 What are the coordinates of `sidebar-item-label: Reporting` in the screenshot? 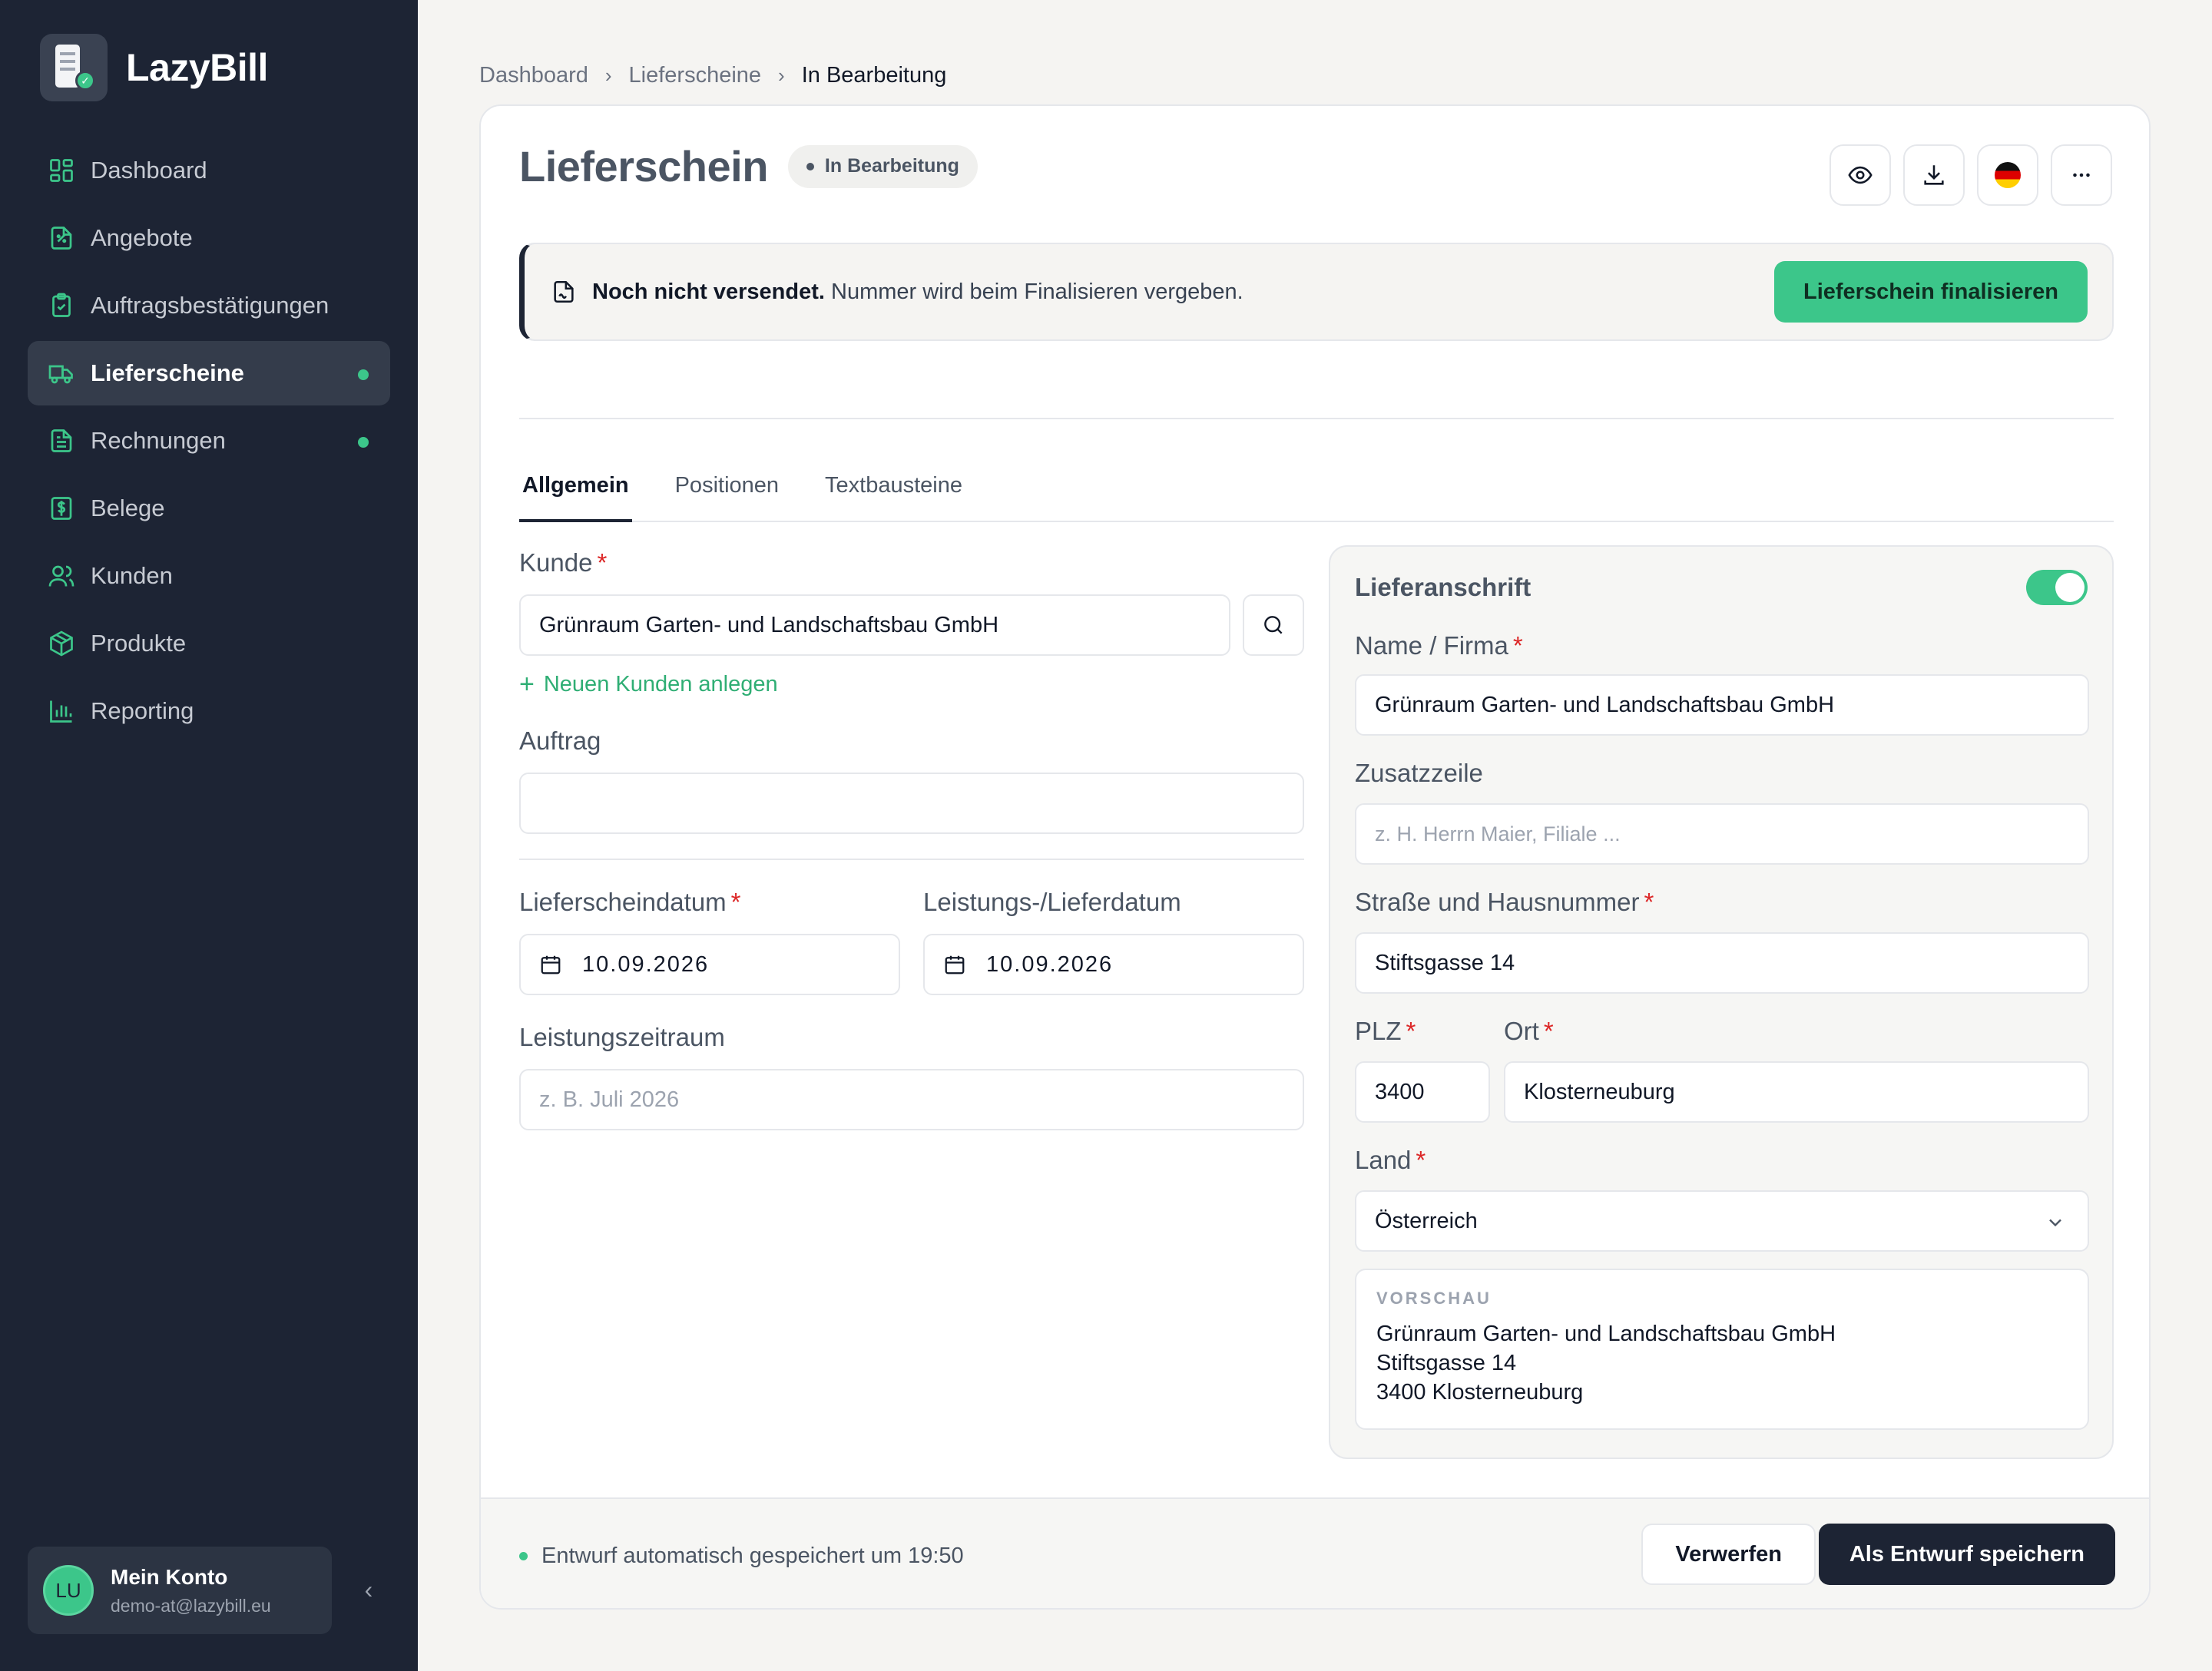 It's located at (142, 710).